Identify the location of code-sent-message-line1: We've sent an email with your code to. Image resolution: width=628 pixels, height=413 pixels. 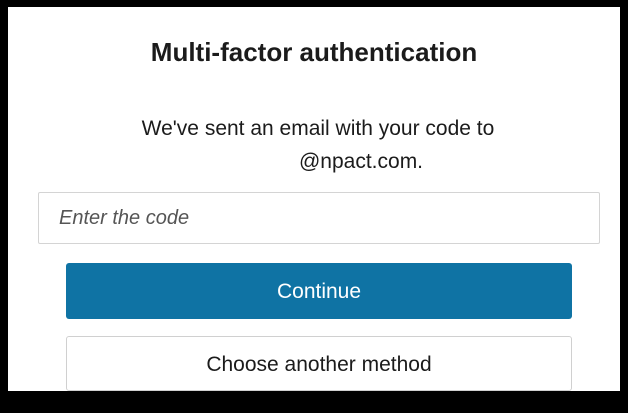
(318, 128).